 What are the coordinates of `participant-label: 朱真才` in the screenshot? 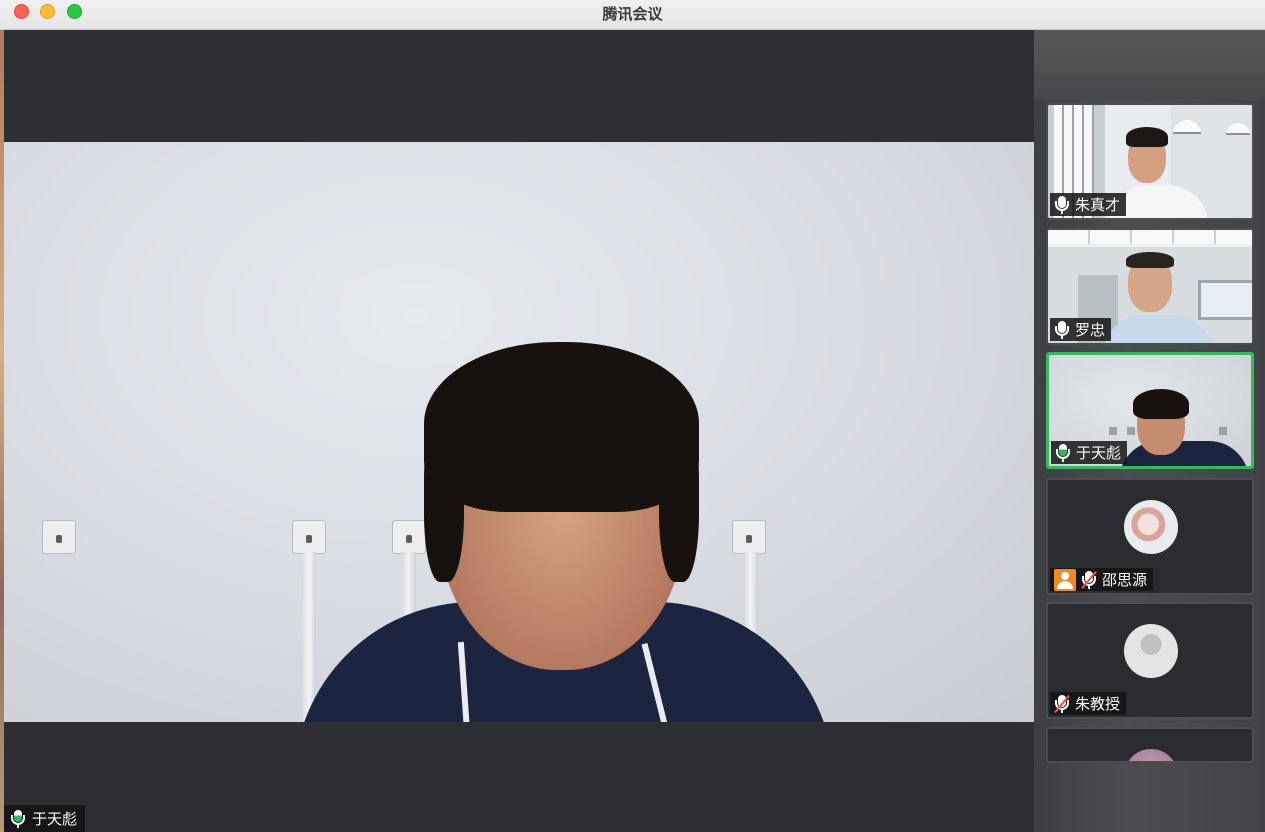 It's located at (1088, 204).